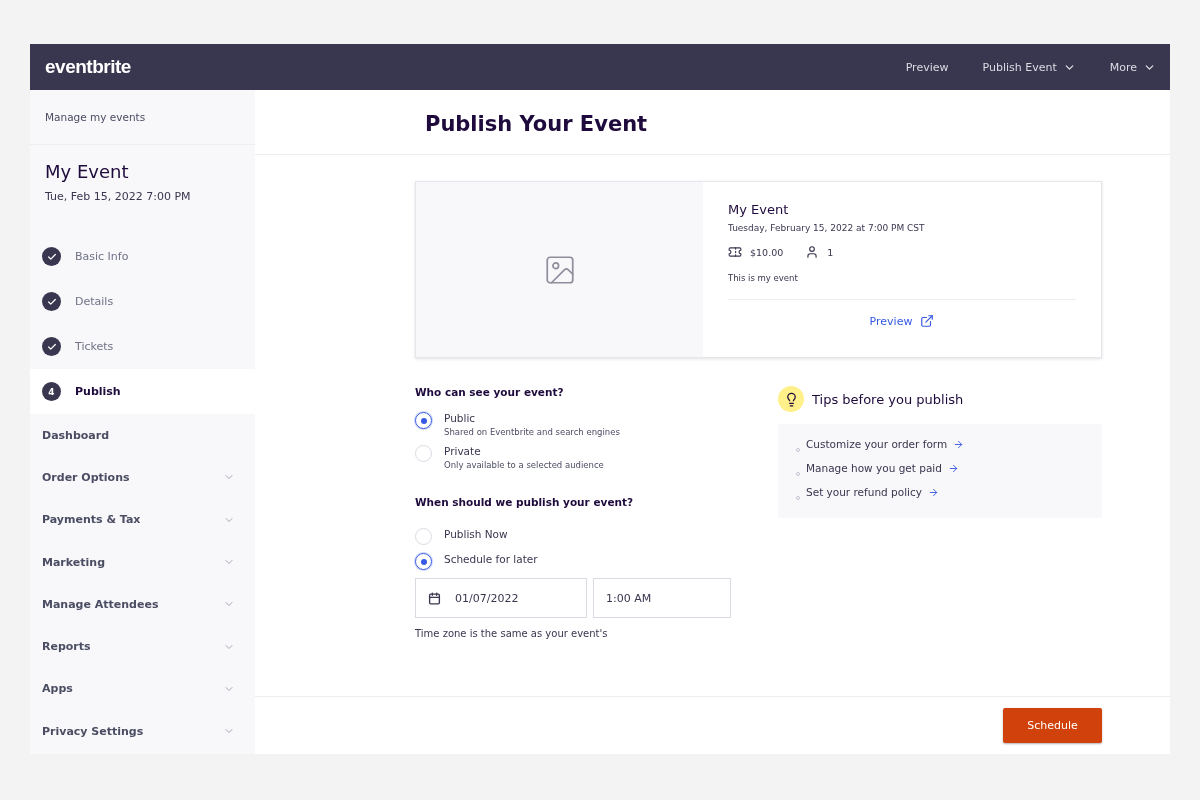 This screenshot has width=1200, height=800. Describe the element at coordinates (1052, 725) in the screenshot. I see `schedule-button: Schedule` at that location.